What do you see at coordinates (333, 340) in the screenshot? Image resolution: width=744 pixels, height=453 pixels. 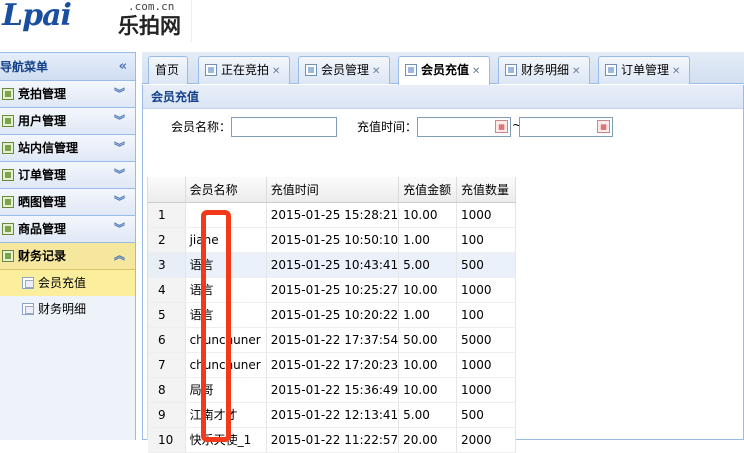 I see `cell-recharge-time: 2015-01-22 17:37:54` at bounding box center [333, 340].